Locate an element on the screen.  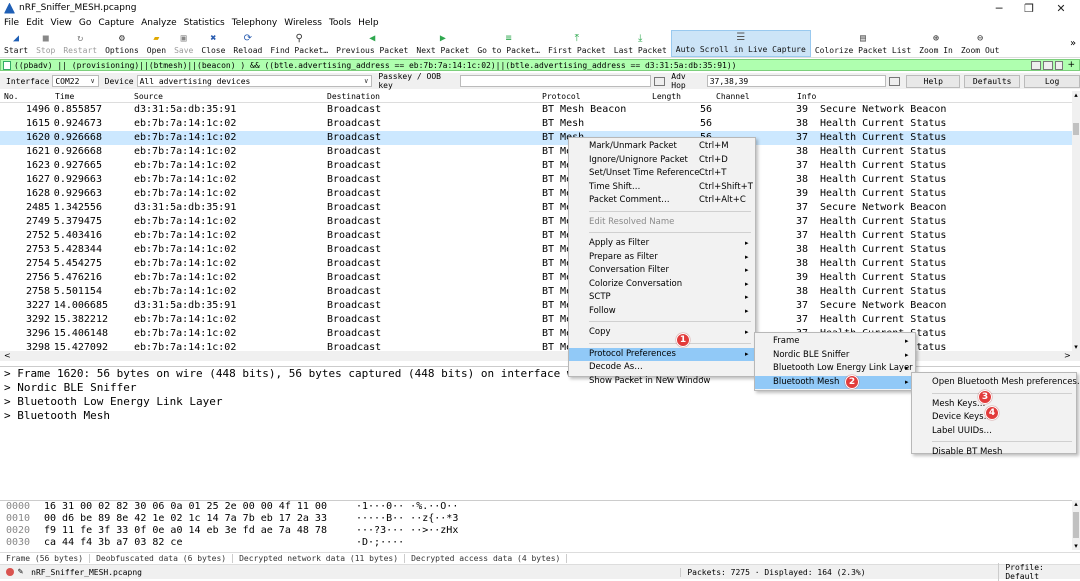
menu-analyze: Analyze is located at coordinates (158, 23).